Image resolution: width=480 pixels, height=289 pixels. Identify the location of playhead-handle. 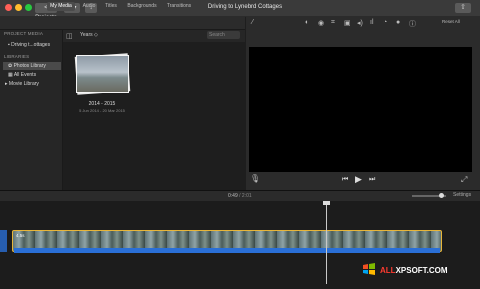
(326, 203).